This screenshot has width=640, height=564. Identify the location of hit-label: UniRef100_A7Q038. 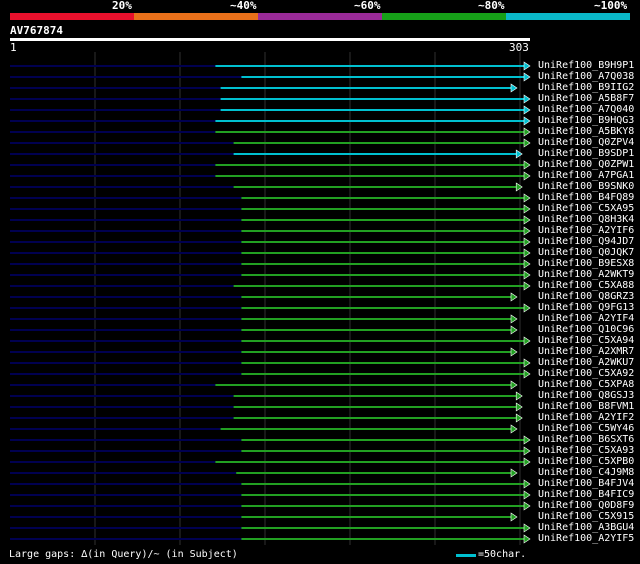
(586, 76).